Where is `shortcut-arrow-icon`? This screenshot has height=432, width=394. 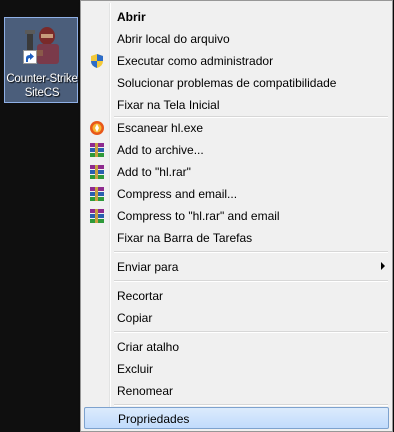
shortcut-arrow-icon is located at coordinates (30, 57).